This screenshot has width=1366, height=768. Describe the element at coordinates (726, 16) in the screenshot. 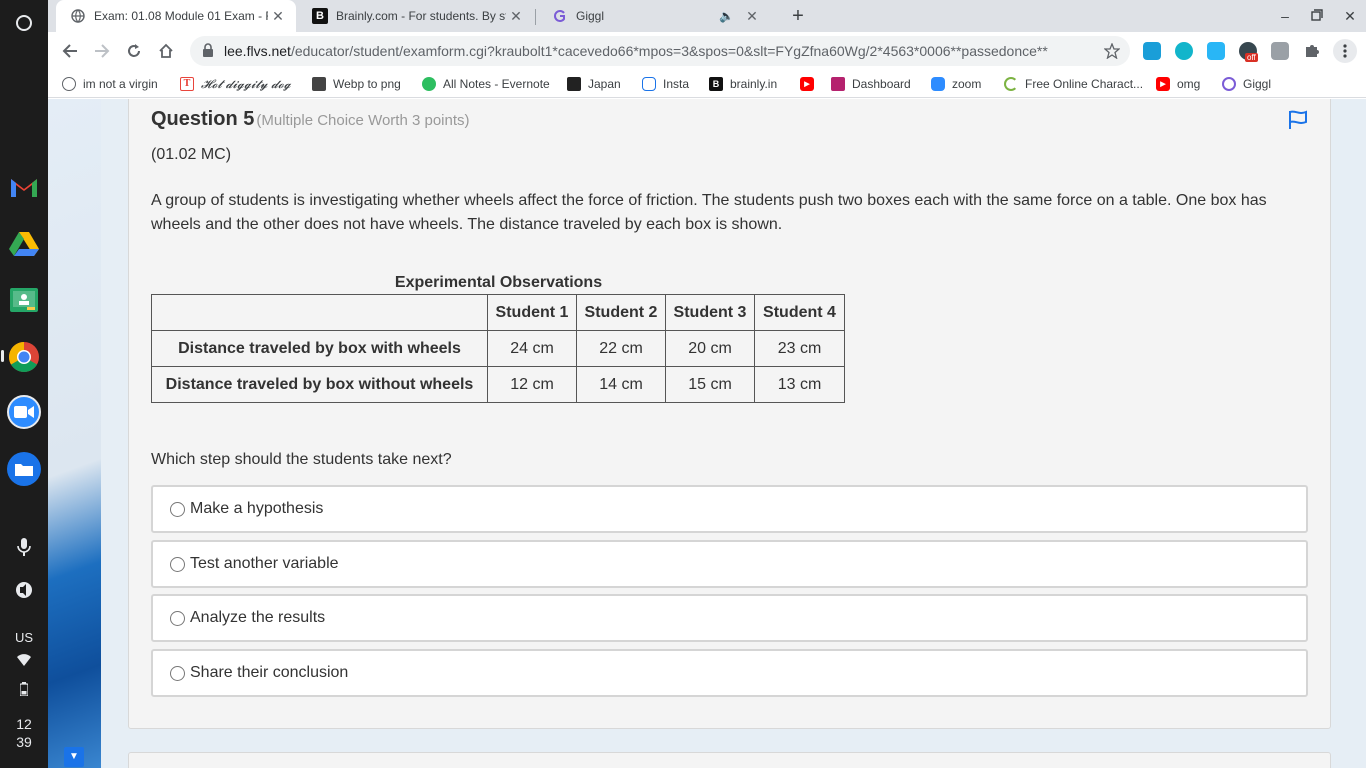

I see `audio-playing-icon: 🔈` at that location.